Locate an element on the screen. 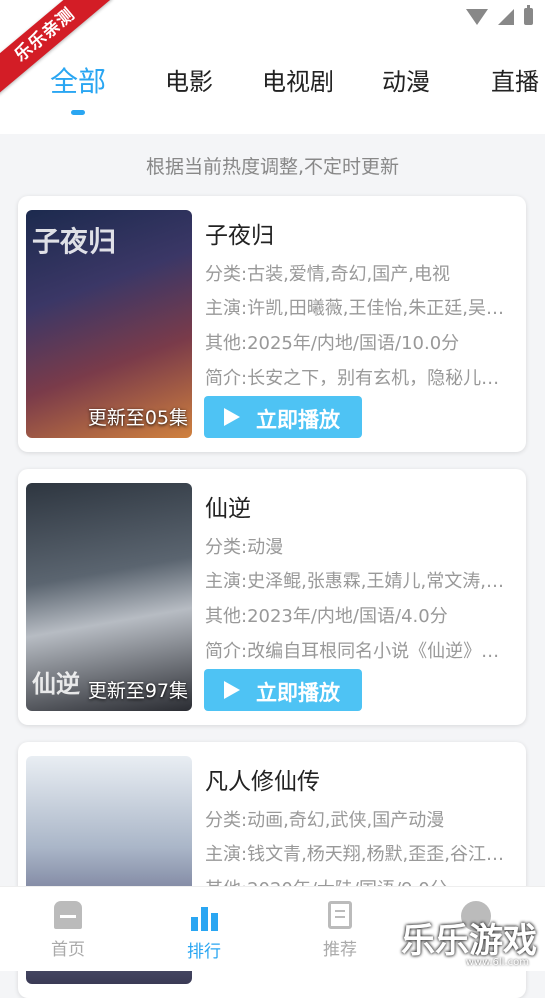 The height and width of the screenshot is (998, 545). wifi-icon is located at coordinates (477, 16).